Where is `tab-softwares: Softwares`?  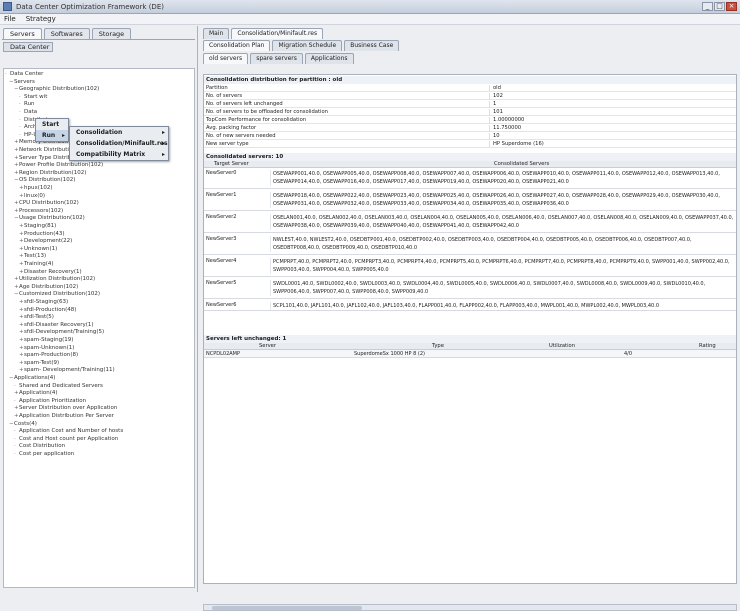
tab-softwares: Softwares is located at coordinates (66, 33).